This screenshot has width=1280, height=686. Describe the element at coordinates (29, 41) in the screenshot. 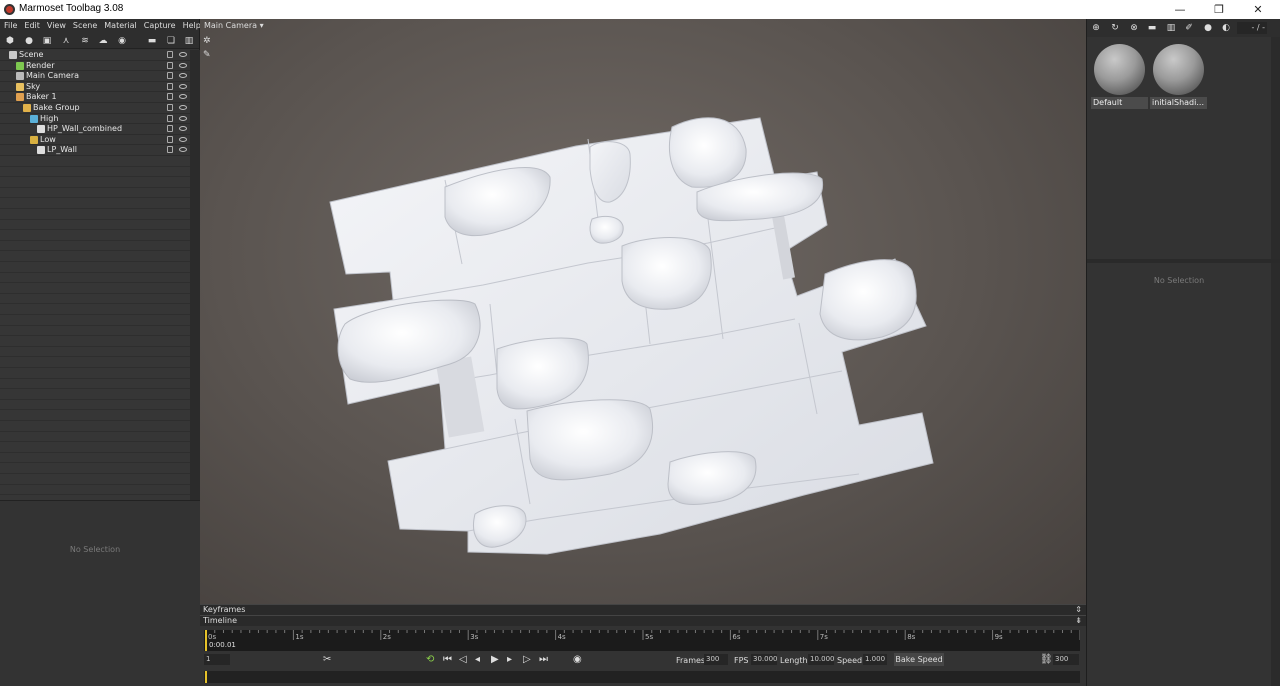

I see `add-light-icon: ●` at that location.